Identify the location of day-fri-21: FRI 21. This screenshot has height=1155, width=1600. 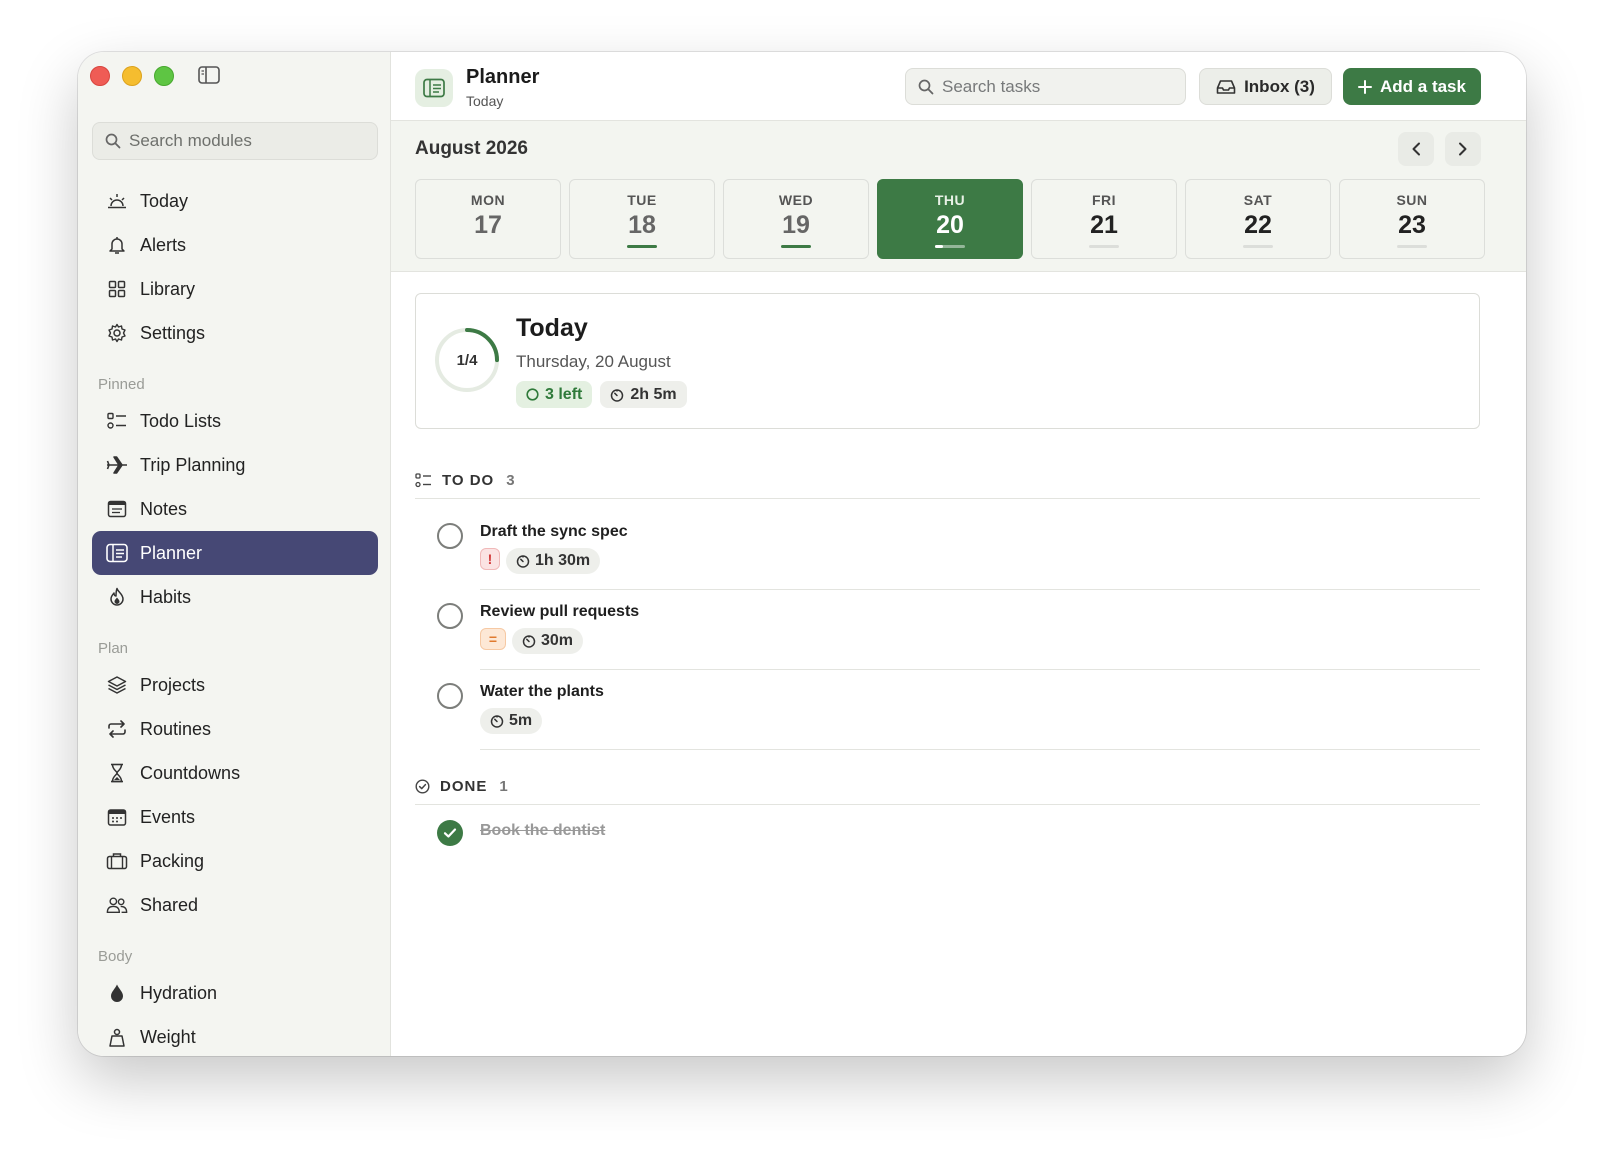
(1104, 219).